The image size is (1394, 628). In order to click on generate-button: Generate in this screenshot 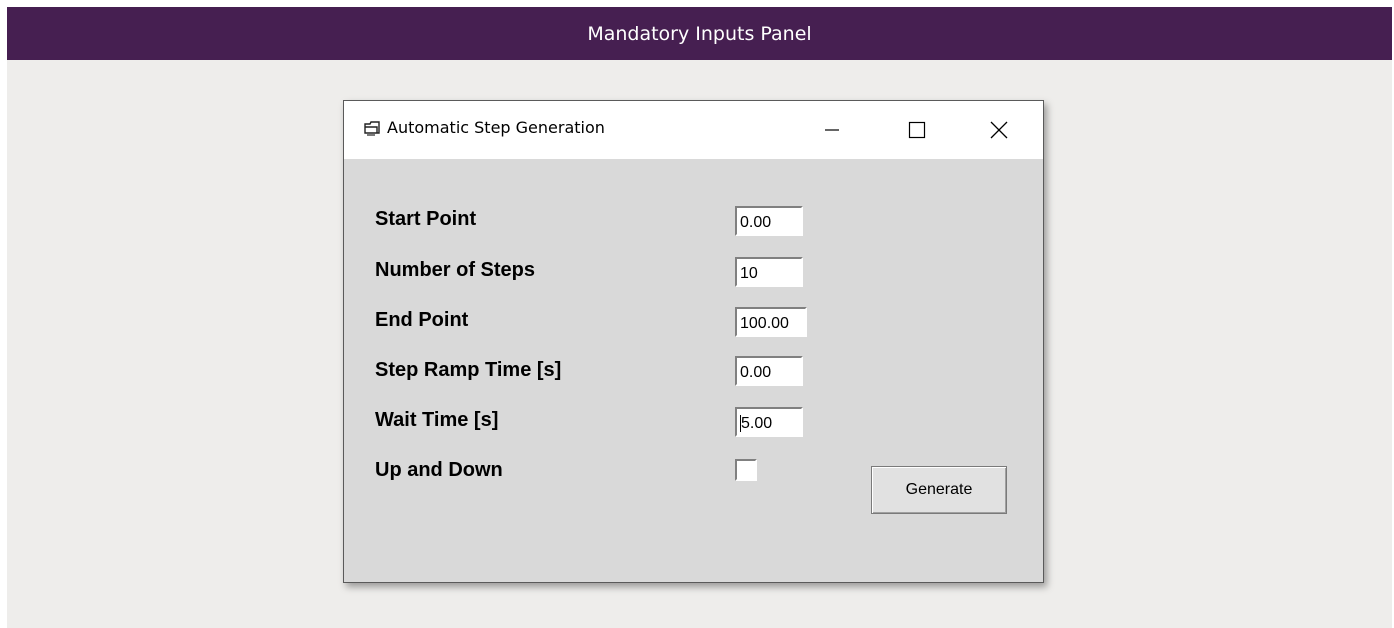, I will do `click(939, 490)`.